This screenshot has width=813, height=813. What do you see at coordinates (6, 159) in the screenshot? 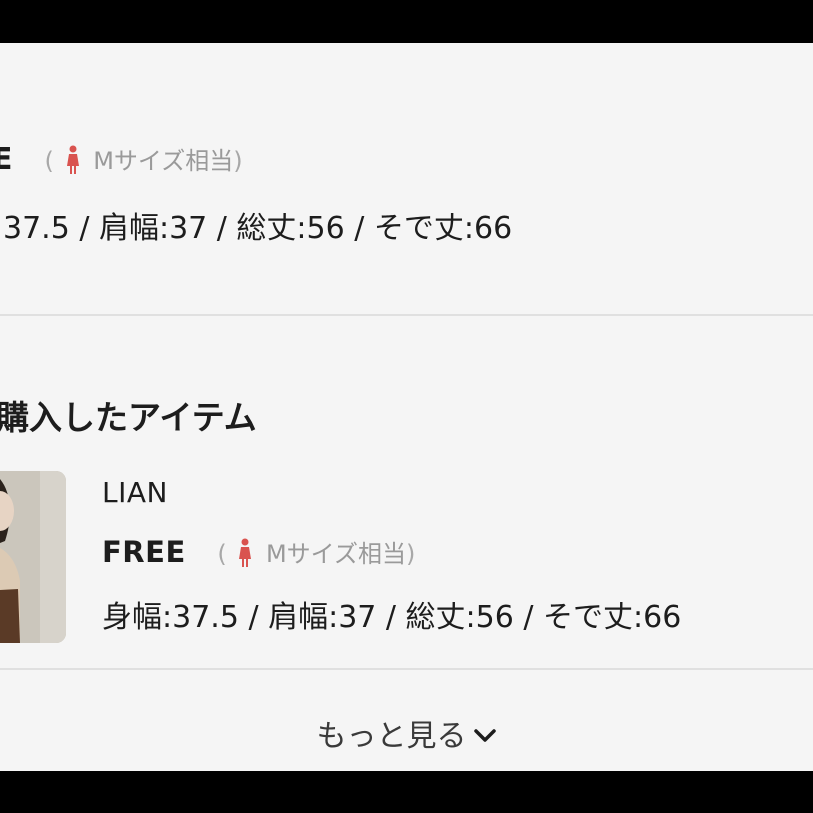
I see `top-item-size-code: E` at bounding box center [6, 159].